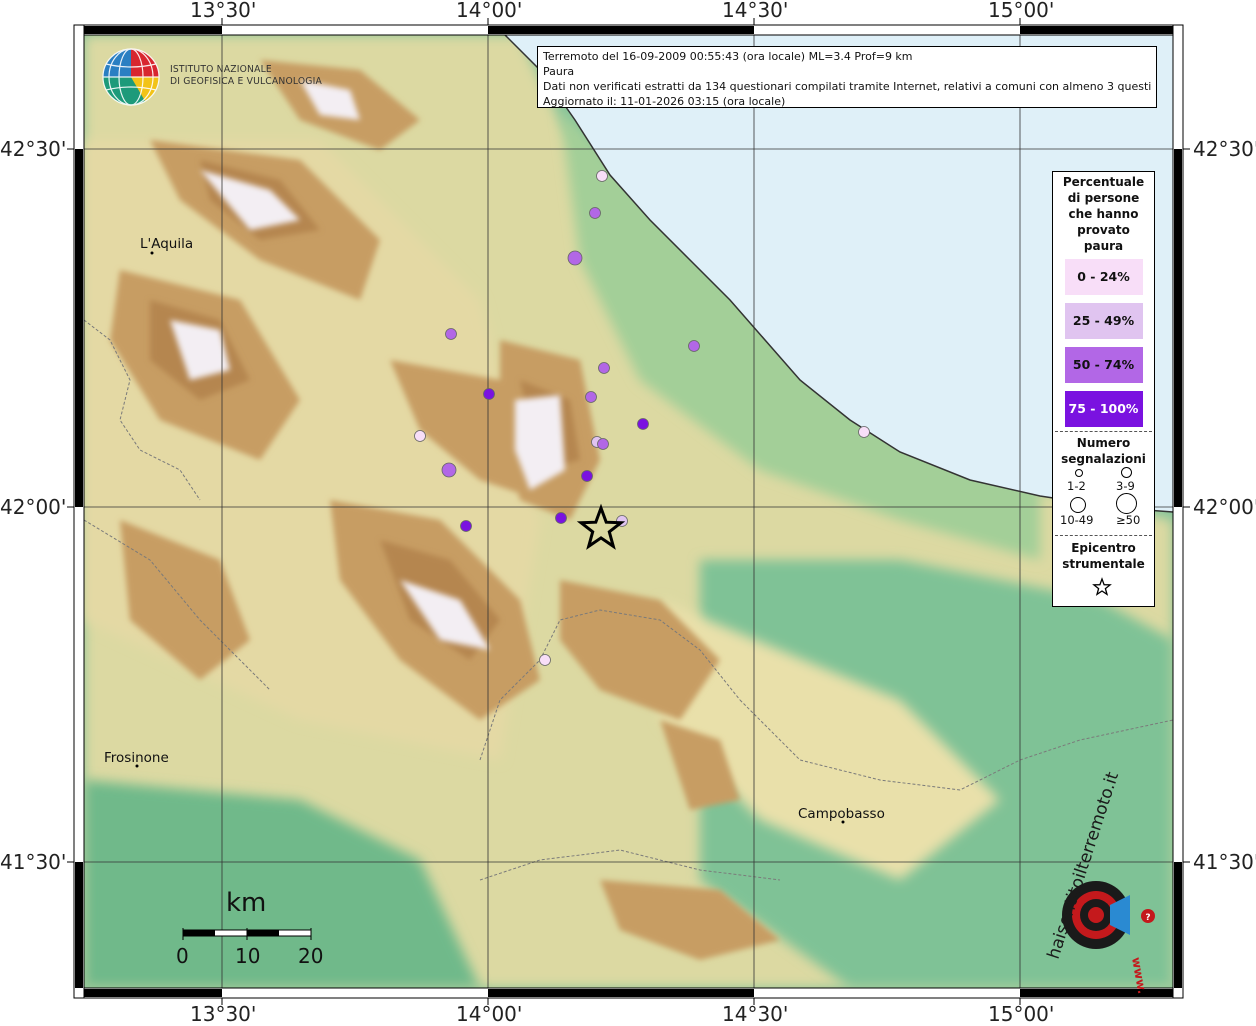 This screenshot has height=1026, width=1256. Describe the element at coordinates (167, 244) in the screenshot. I see `city-label-laquila: L'Aquila` at that location.